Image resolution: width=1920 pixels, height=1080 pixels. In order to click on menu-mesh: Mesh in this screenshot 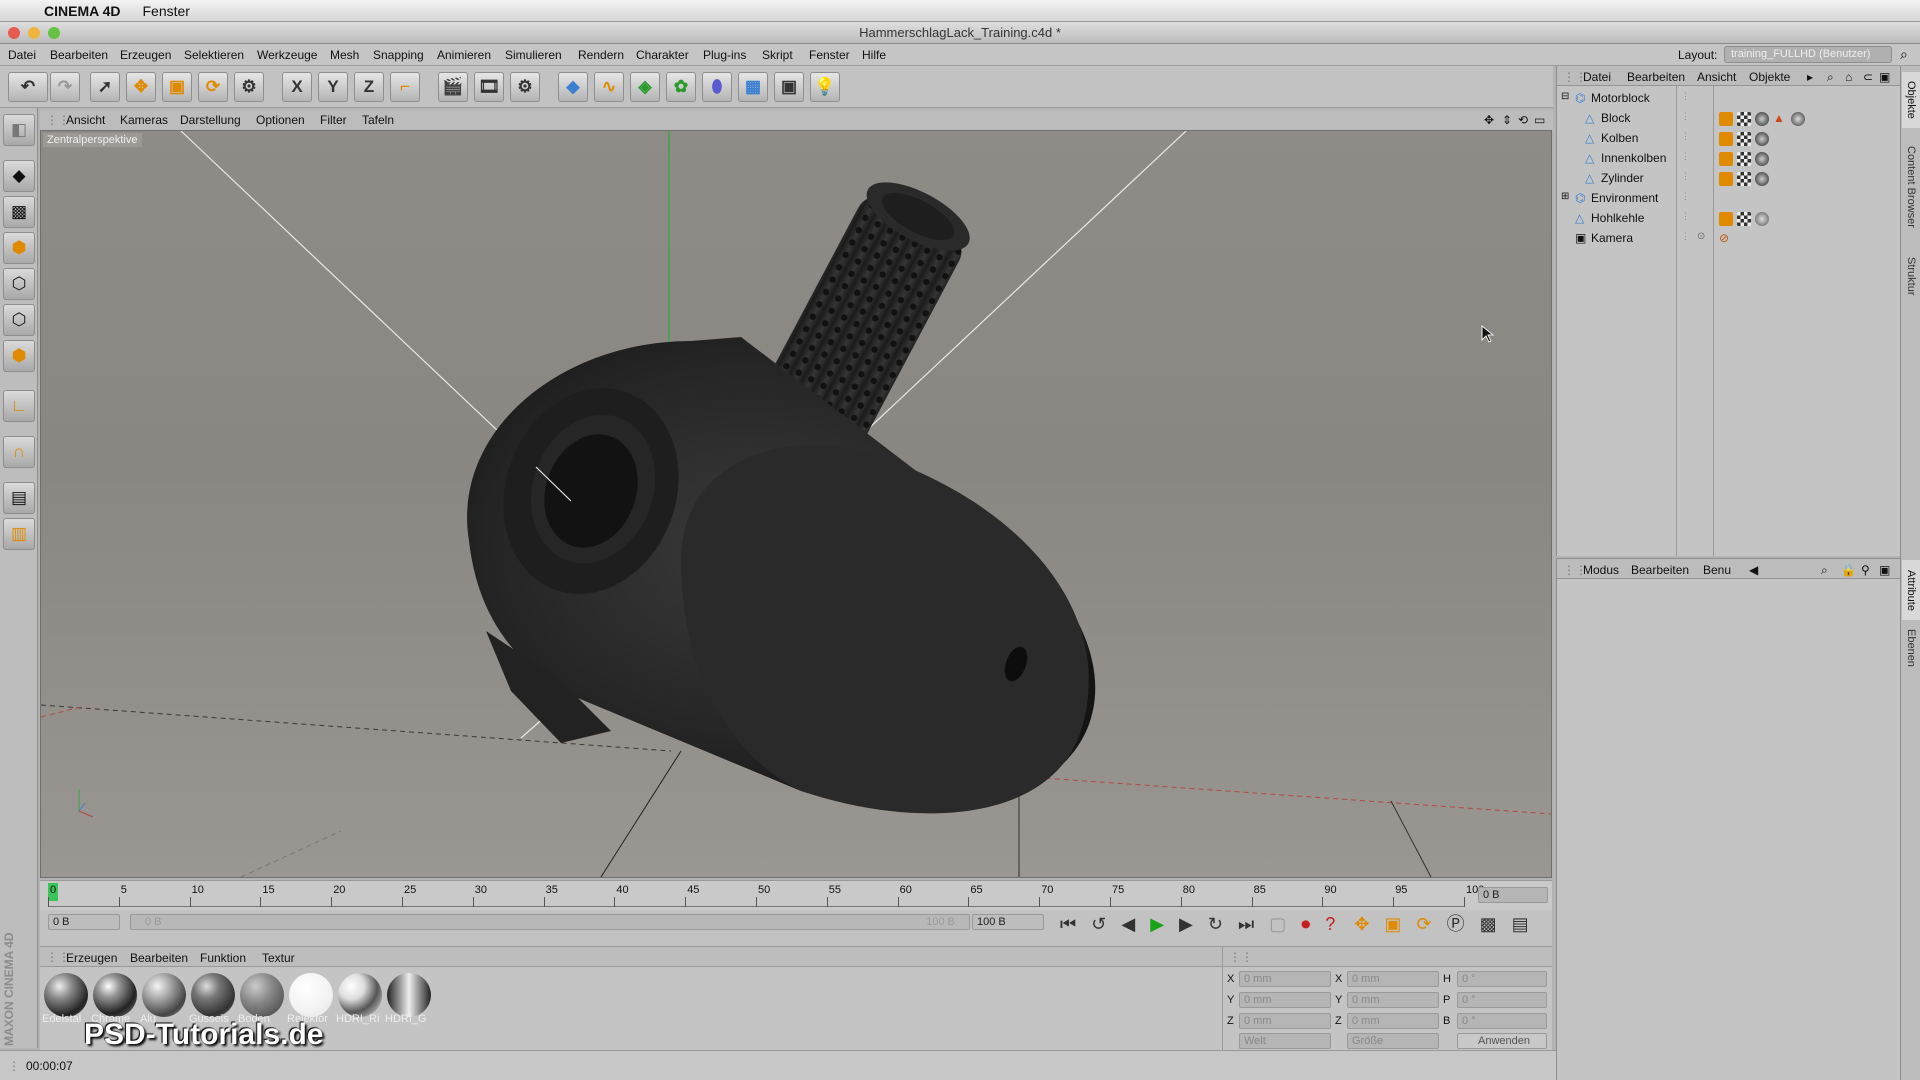, I will do `click(344, 55)`.